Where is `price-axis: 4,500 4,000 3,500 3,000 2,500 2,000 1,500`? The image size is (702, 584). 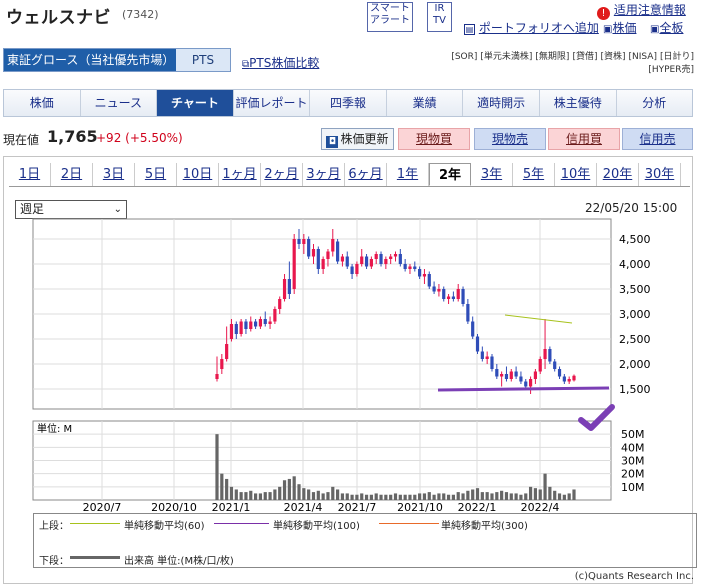
price-axis: 4,500 4,000 3,500 3,000 2,500 2,000 1,500 is located at coordinates (635, 314).